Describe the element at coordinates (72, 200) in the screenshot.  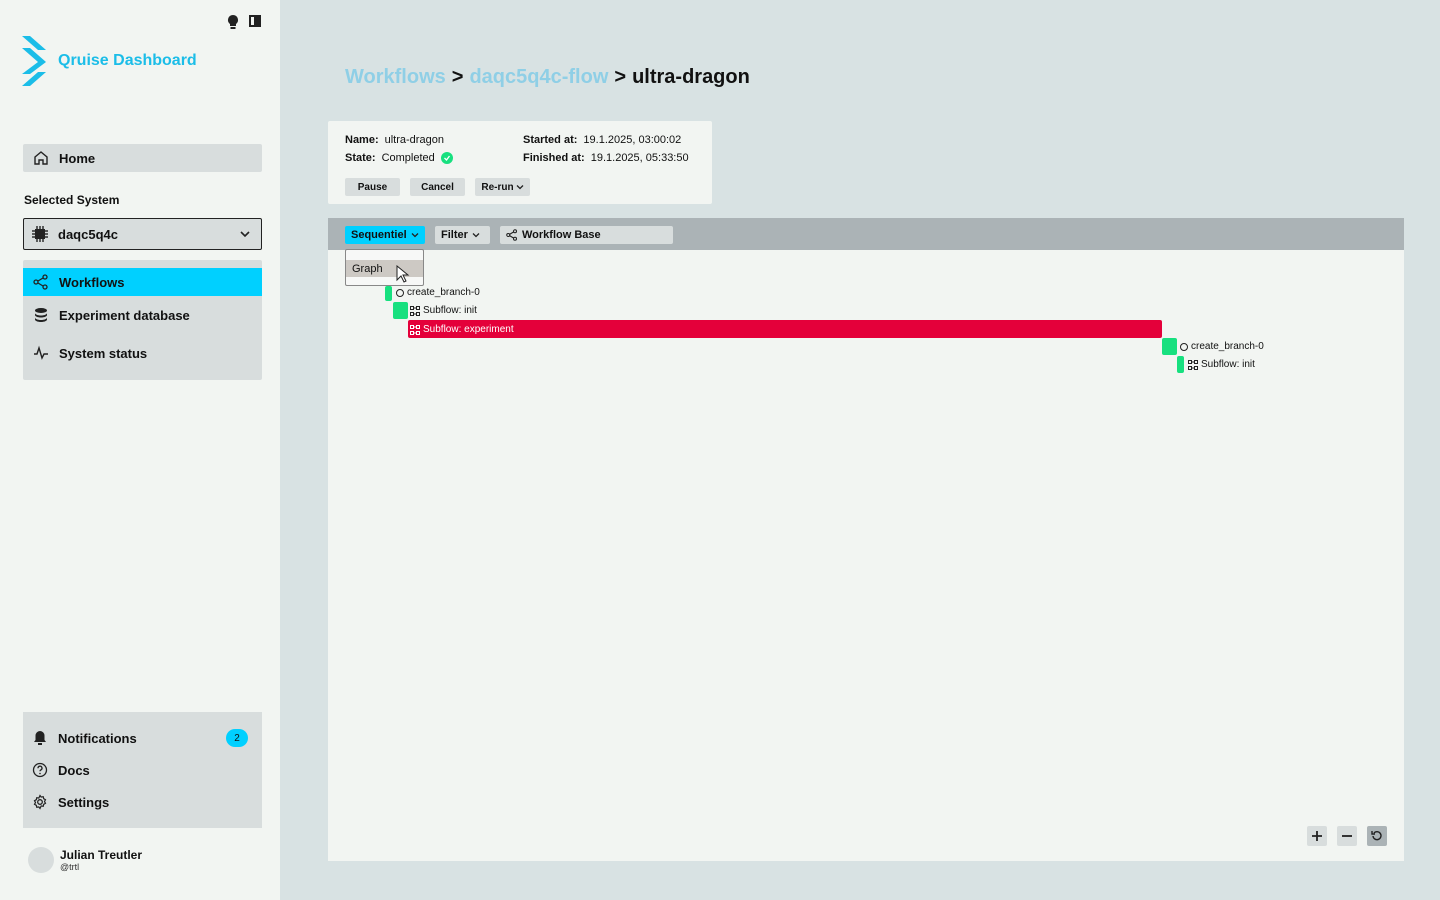
I see `selected-system-label: Selected System` at that location.